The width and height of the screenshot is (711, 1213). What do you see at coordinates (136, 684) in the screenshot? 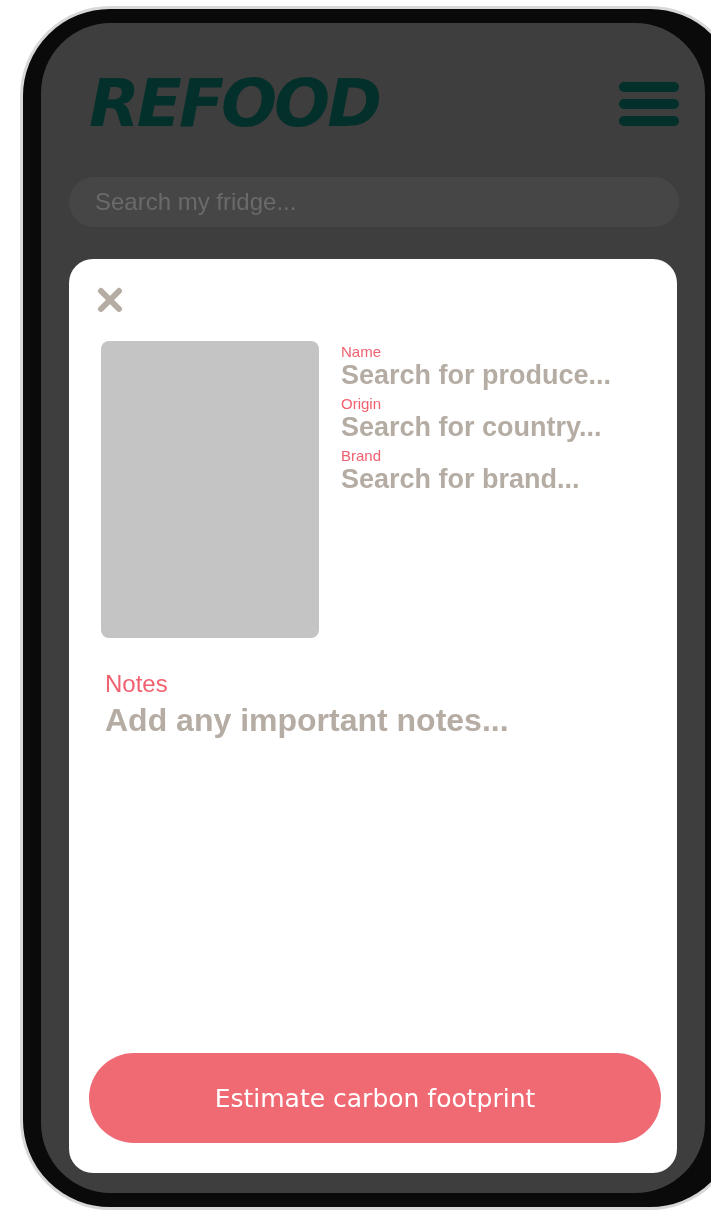
I see `notes-label: Notes` at bounding box center [136, 684].